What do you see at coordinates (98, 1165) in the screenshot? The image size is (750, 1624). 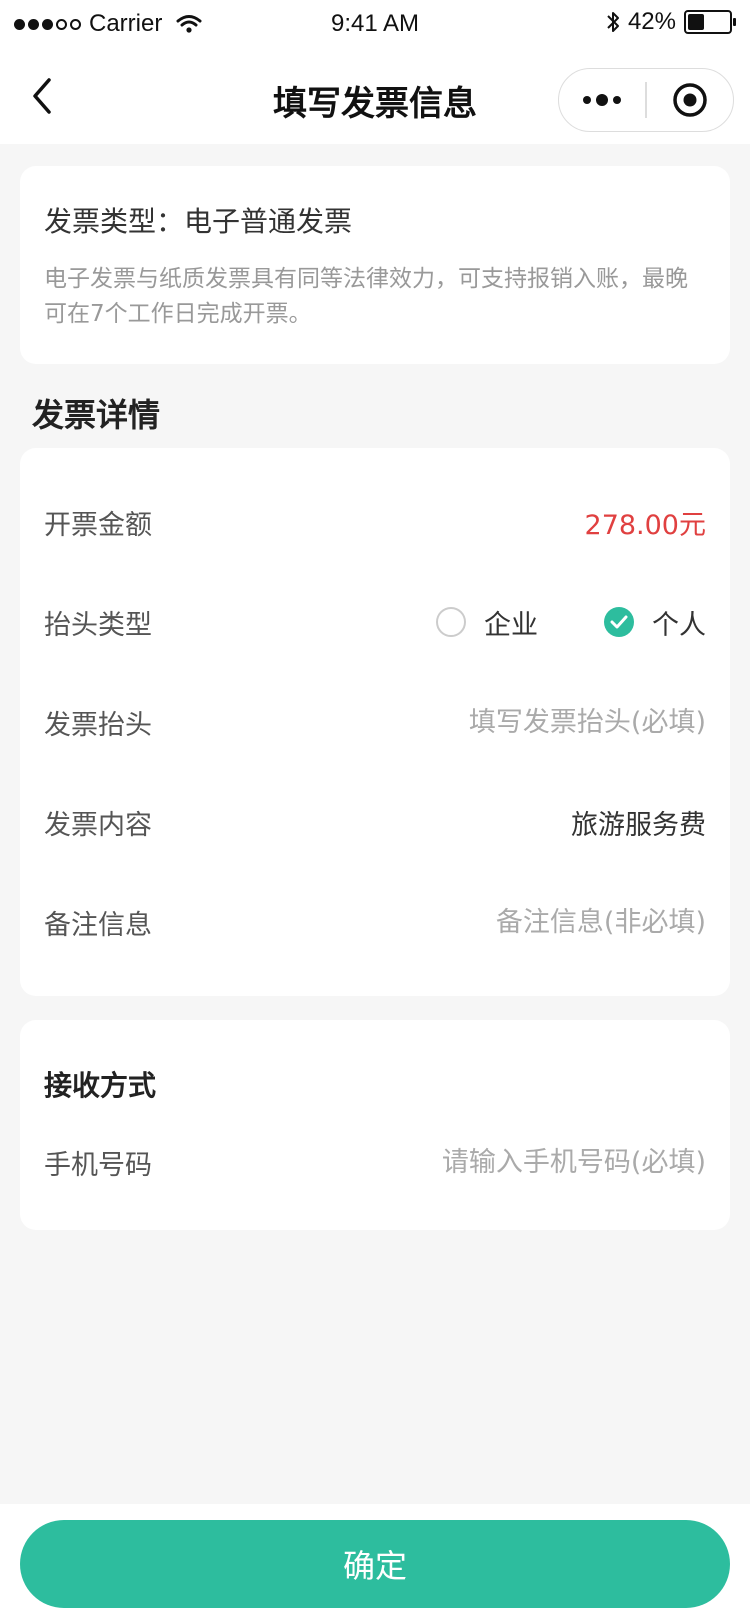 I see `phone-label: 手机号码` at bounding box center [98, 1165].